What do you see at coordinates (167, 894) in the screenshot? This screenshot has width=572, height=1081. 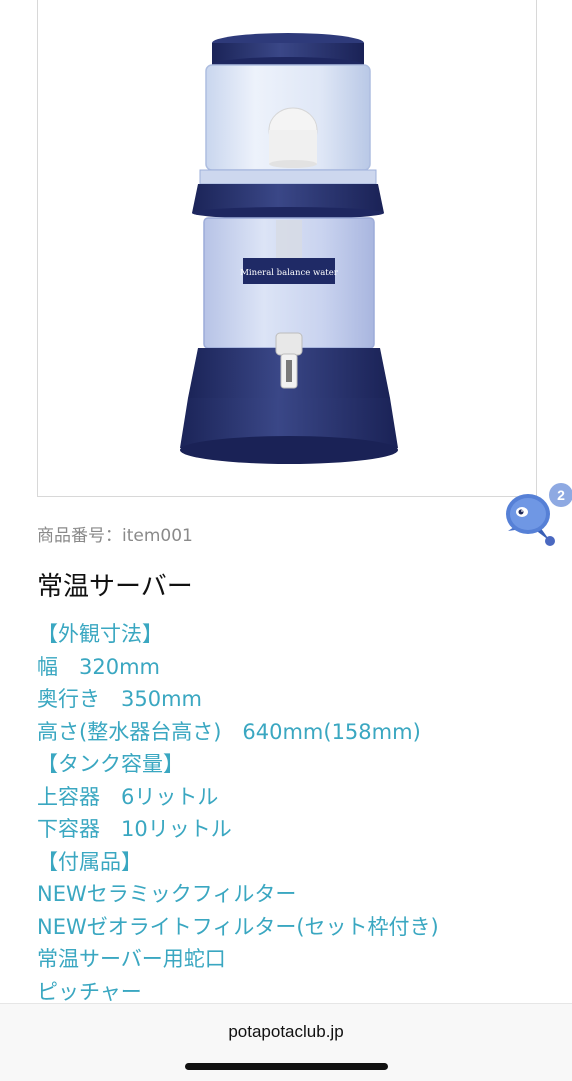 I see `description-line: NEWセラミックフィルター` at bounding box center [167, 894].